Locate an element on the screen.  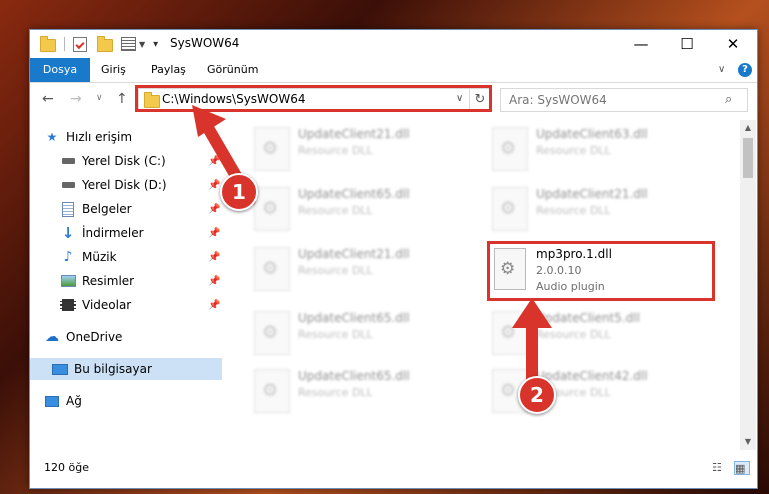
scroll-thumb is located at coordinates (748, 158).